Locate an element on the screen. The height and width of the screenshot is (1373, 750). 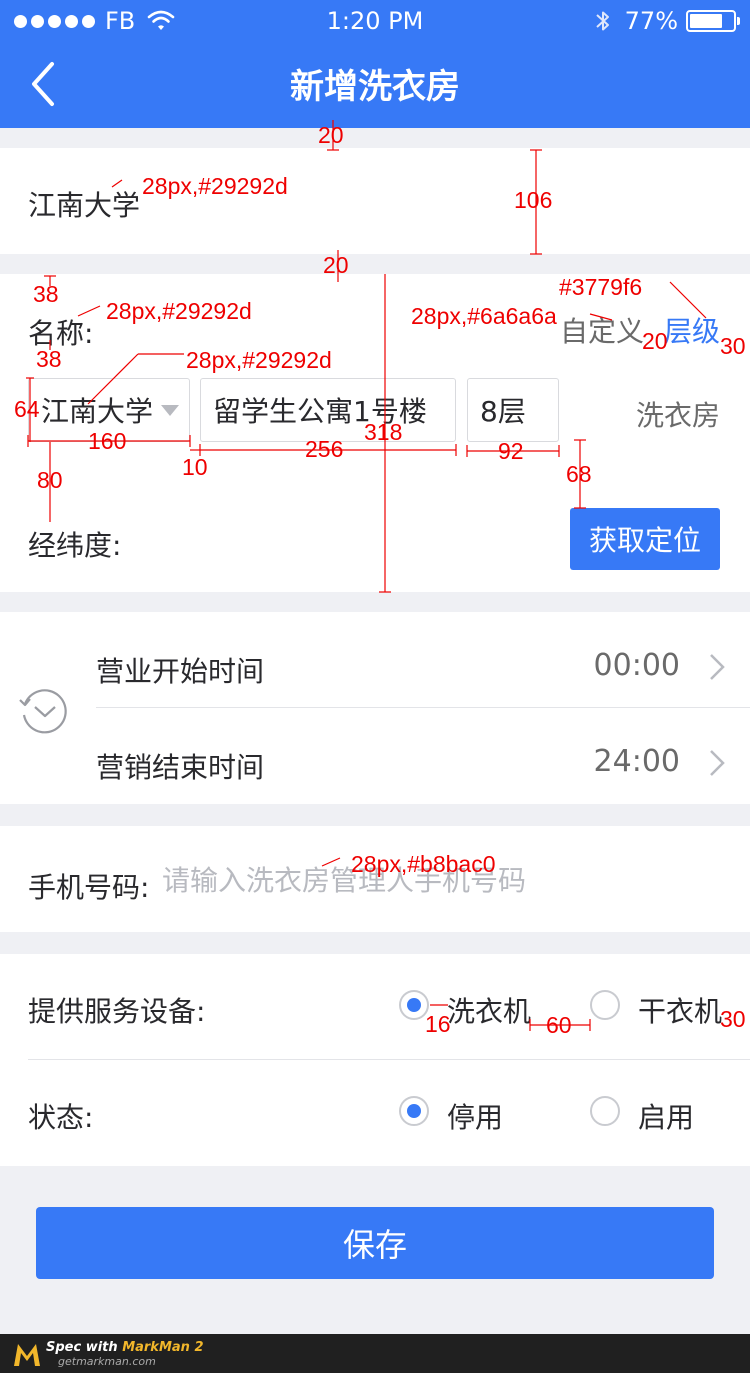
spec-annotation: 106 is located at coordinates (533, 200).